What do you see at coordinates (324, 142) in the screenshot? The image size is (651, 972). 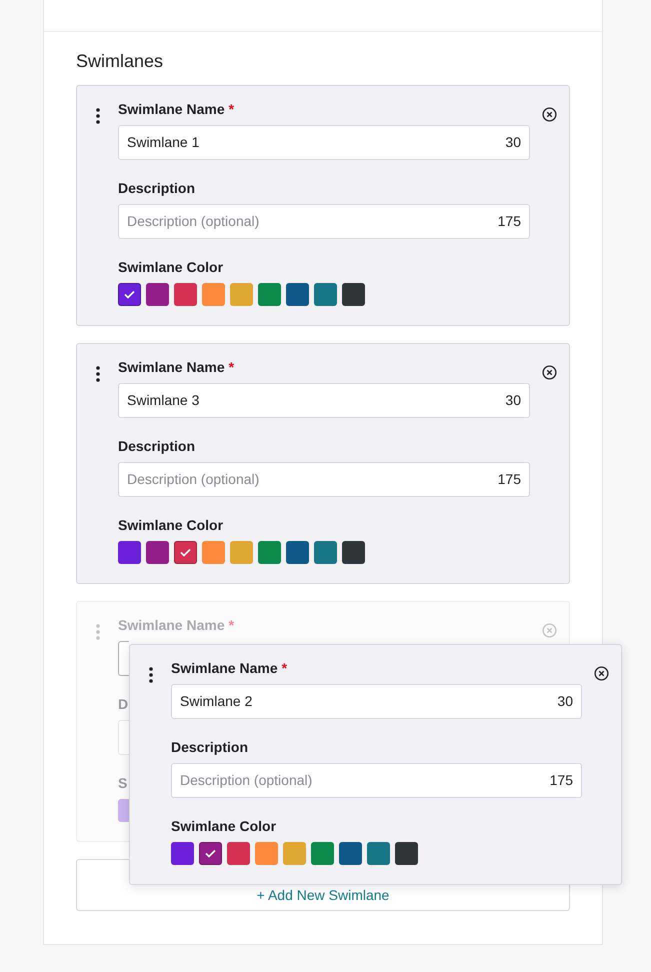 I see `name-field: Swimlane 1 30` at bounding box center [324, 142].